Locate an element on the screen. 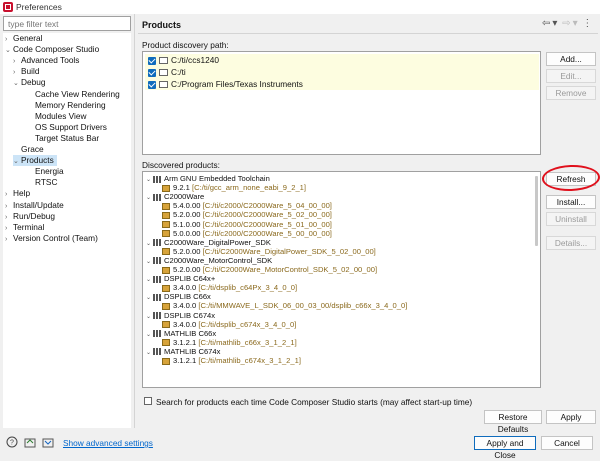 The image size is (600, 461). path-item: C:/ti/ccs1240 is located at coordinates (342, 60).